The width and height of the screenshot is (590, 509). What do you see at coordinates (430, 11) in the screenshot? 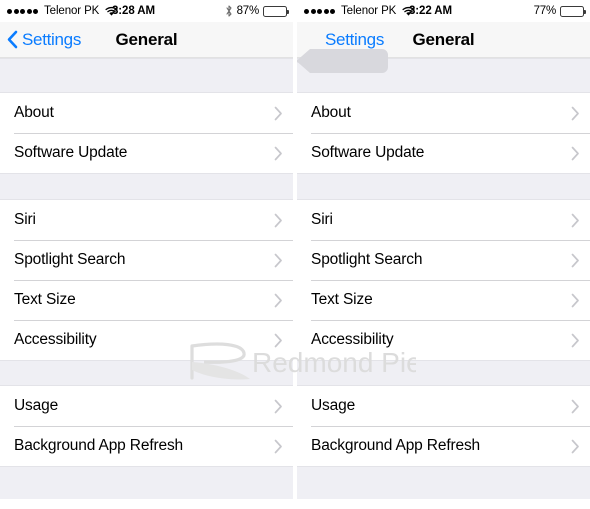
I see `clock: 3:22 AM` at bounding box center [430, 11].